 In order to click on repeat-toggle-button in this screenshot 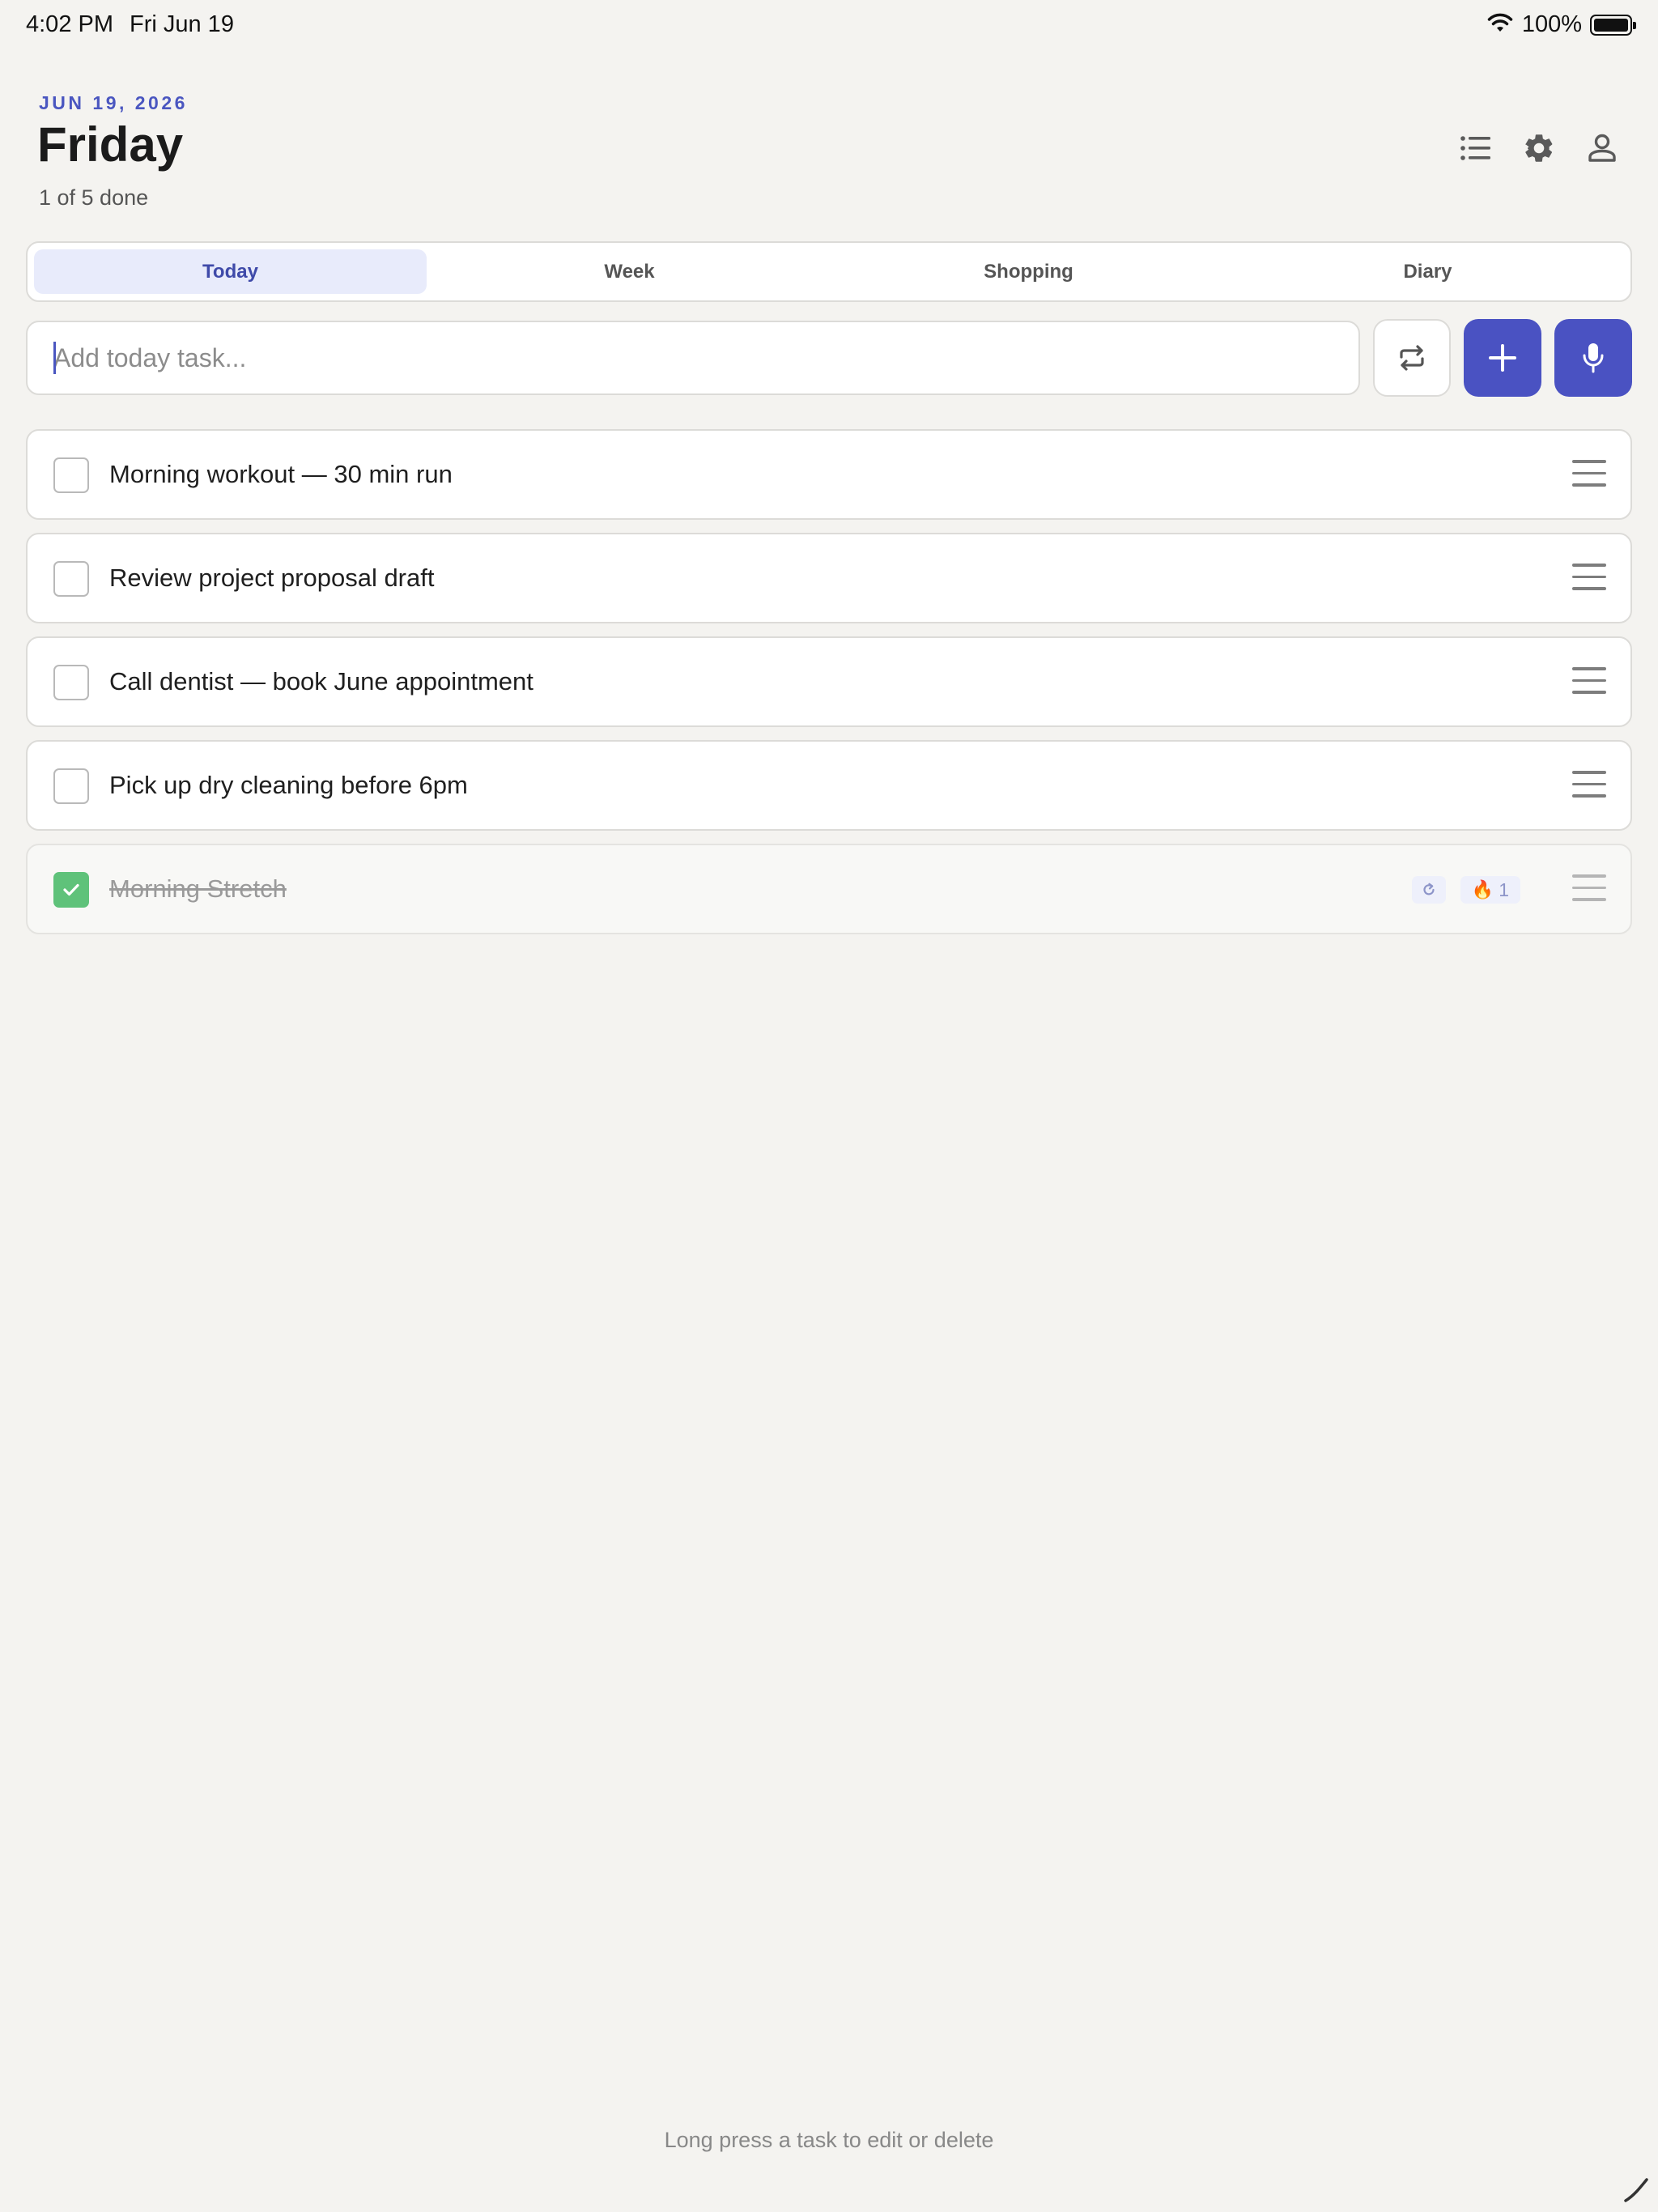, I will do `click(1412, 358)`.